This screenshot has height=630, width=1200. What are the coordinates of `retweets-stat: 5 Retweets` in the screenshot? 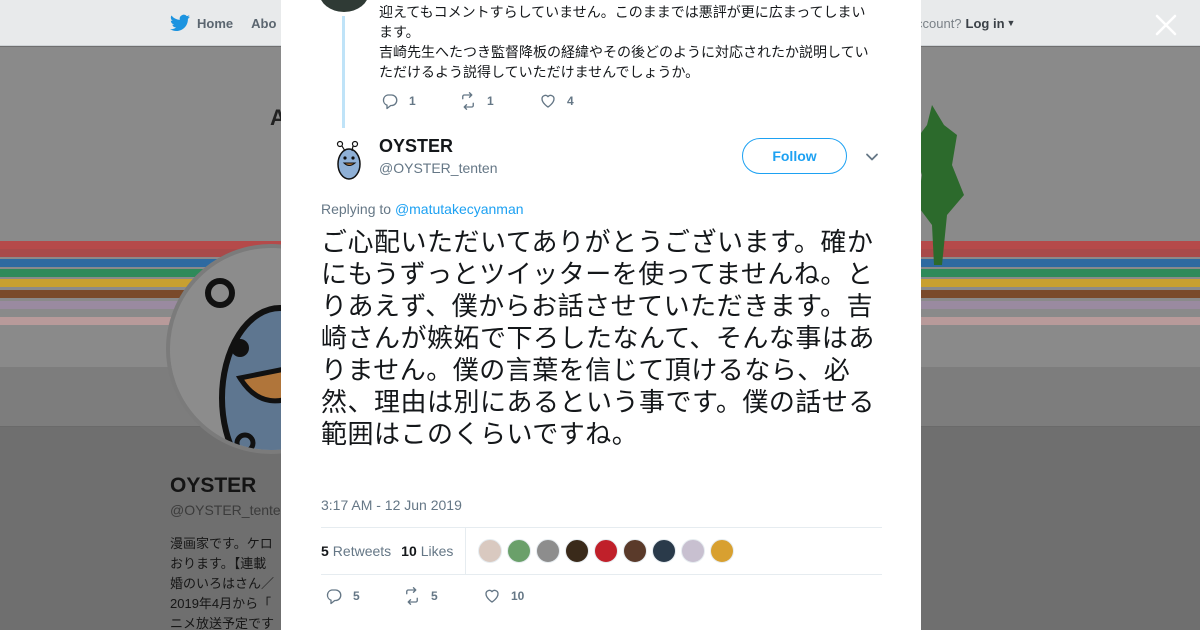 It's located at (356, 551).